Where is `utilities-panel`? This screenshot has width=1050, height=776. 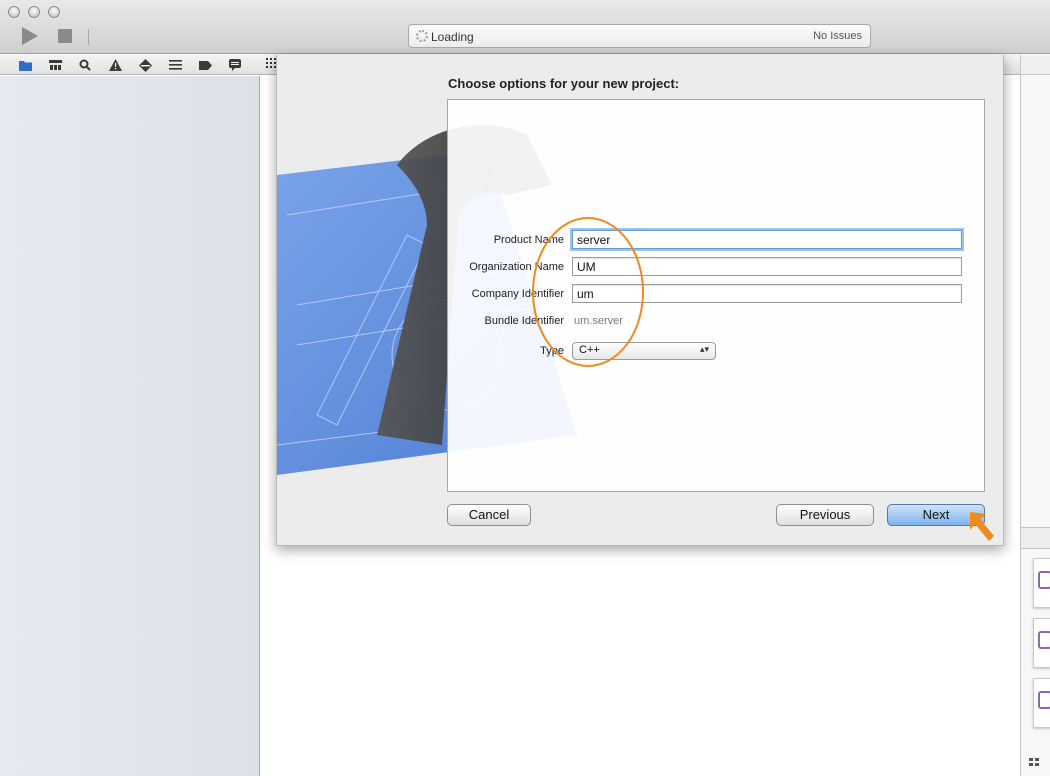 utilities-panel is located at coordinates (1035, 415).